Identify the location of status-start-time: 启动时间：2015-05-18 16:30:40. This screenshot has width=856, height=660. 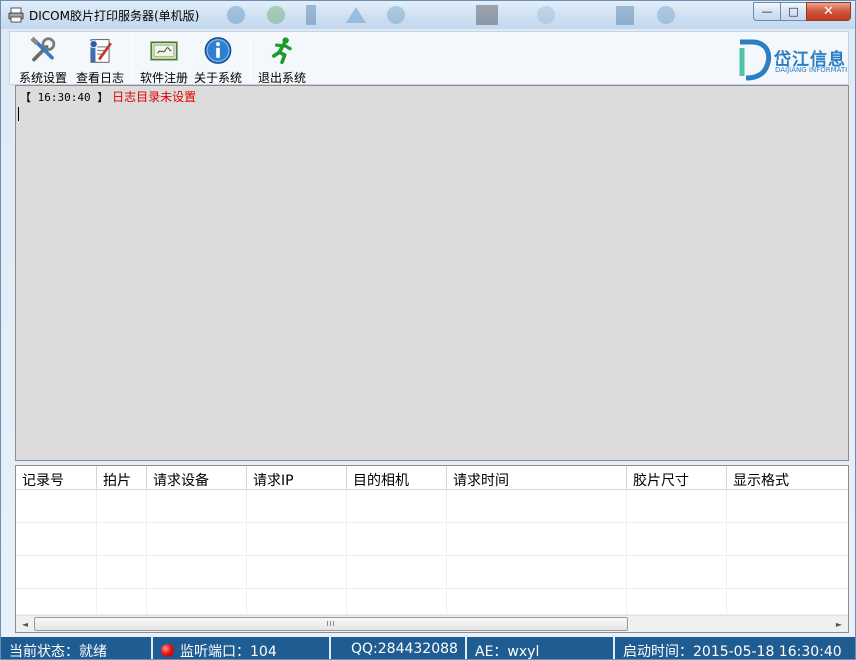
(732, 652).